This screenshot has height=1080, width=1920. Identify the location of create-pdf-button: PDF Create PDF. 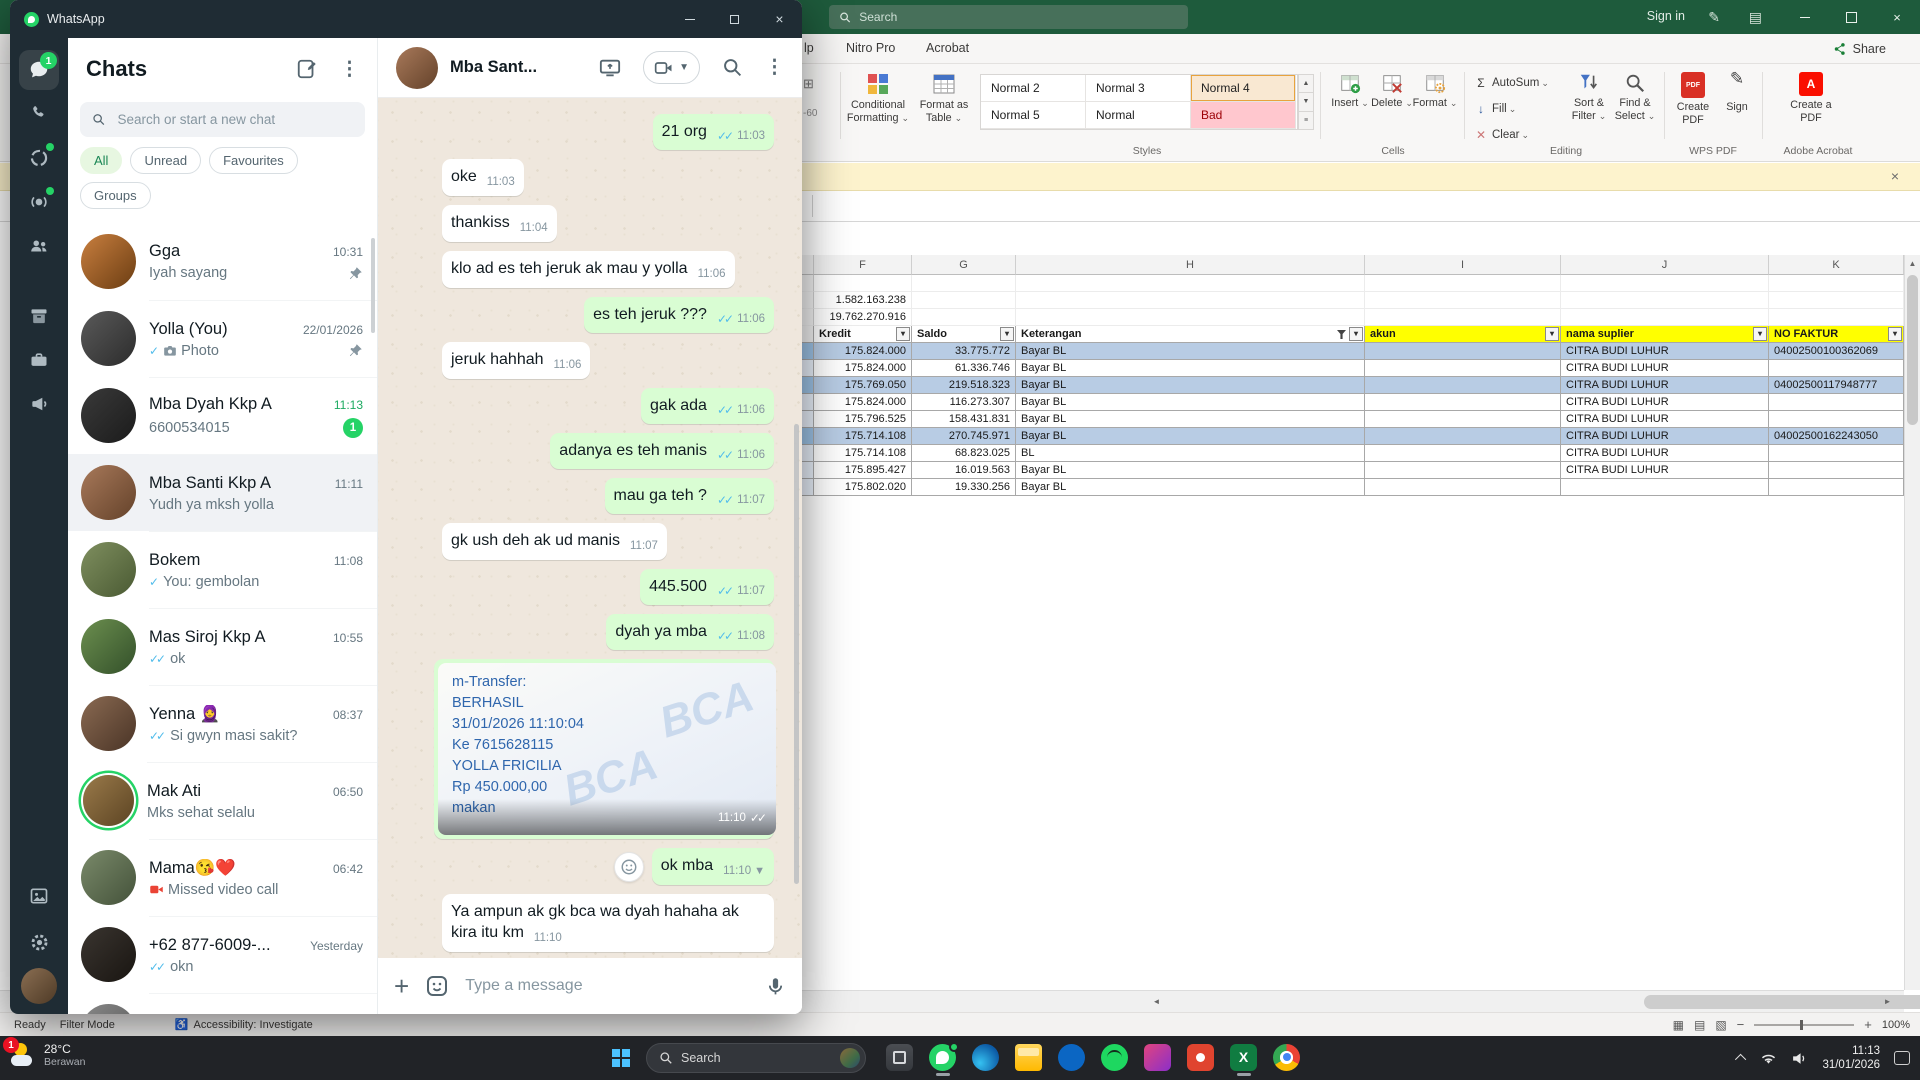
(1693, 99).